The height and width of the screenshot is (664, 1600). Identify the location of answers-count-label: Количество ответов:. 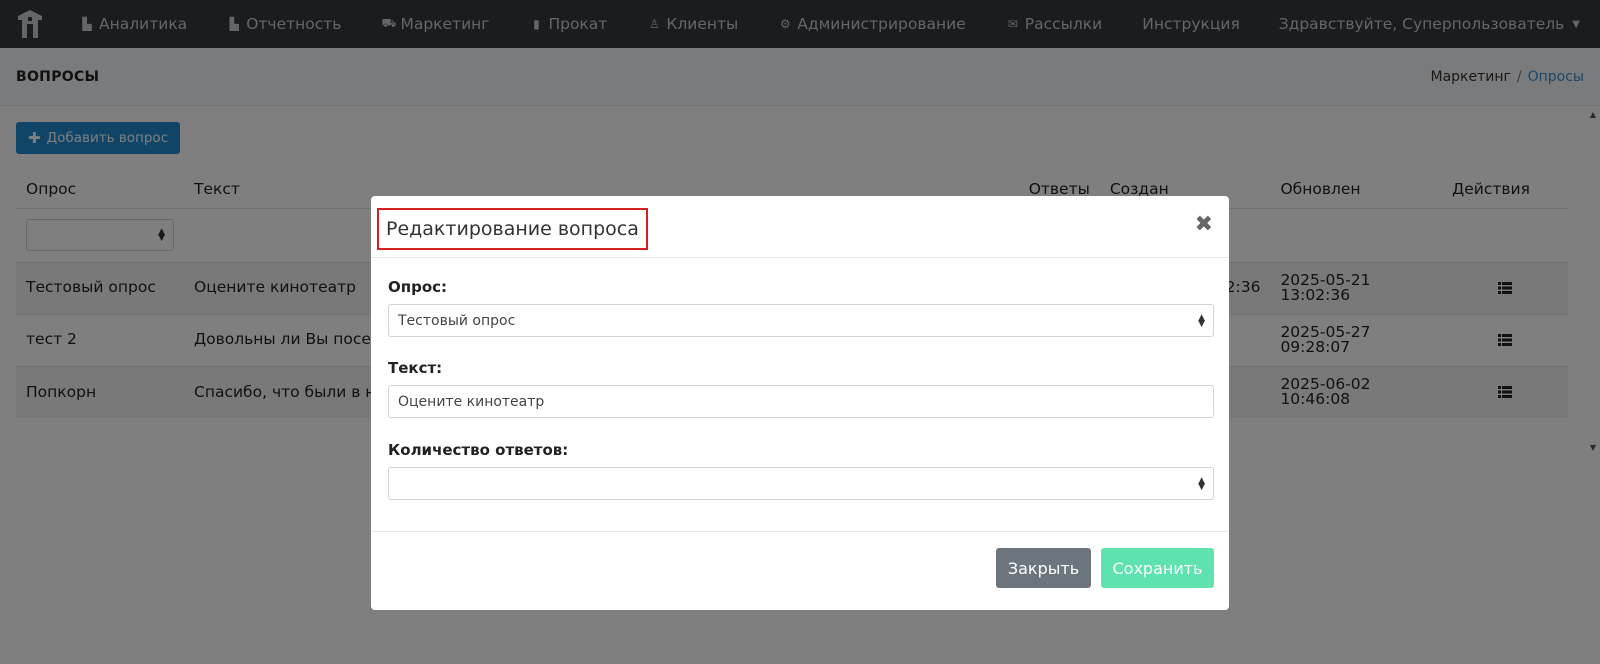
(478, 450).